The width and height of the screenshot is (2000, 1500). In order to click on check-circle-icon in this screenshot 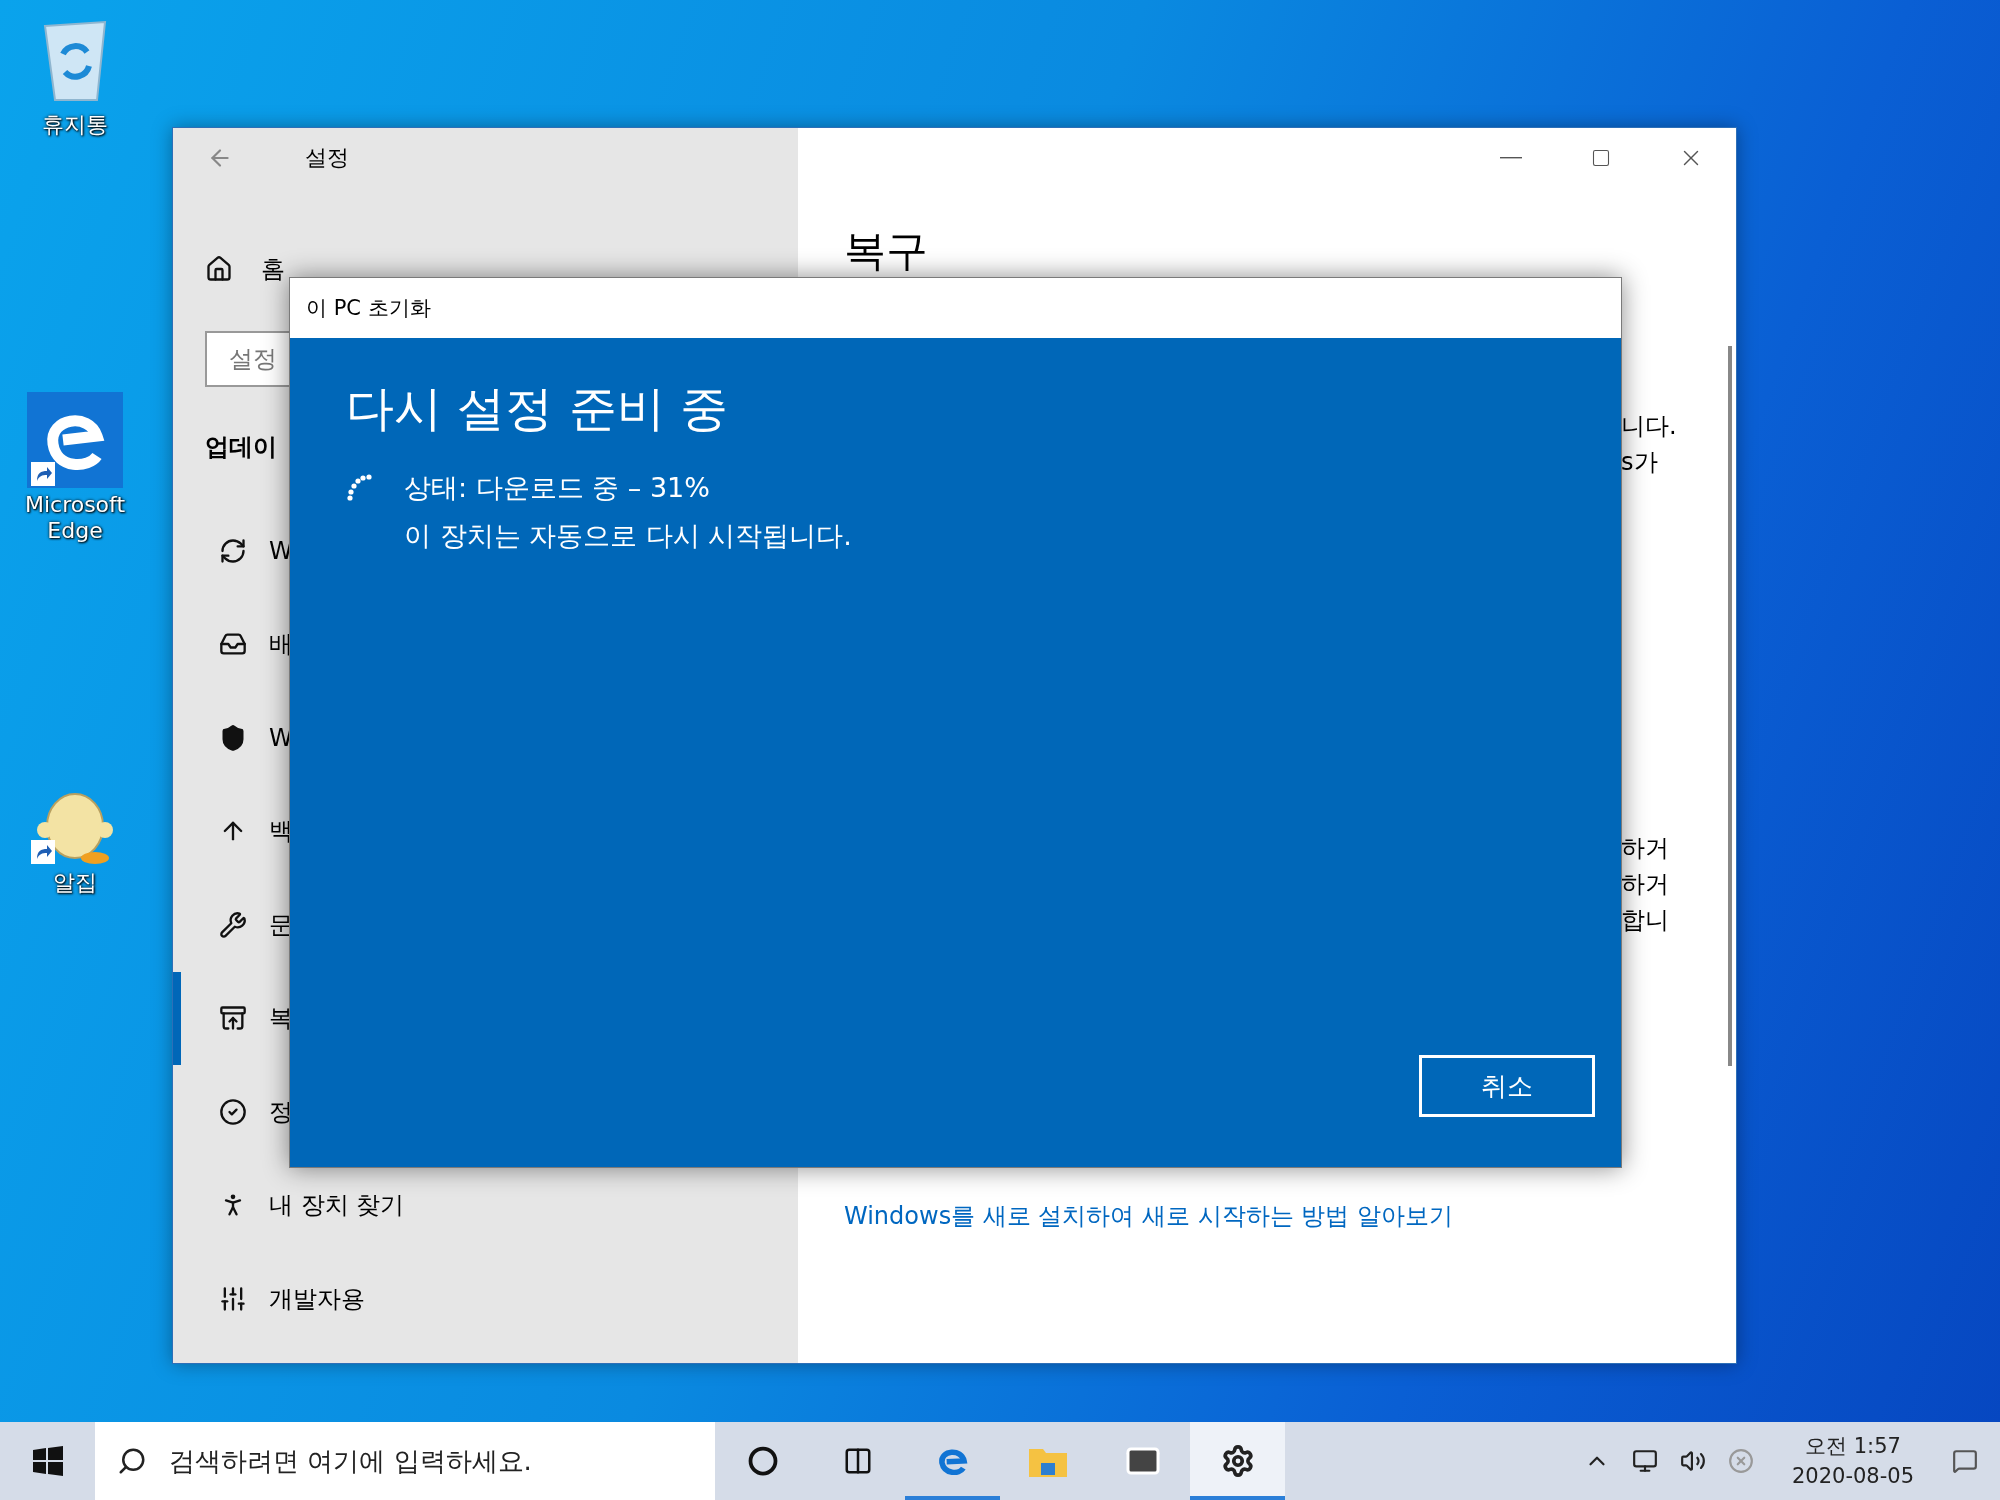, I will do `click(233, 1111)`.